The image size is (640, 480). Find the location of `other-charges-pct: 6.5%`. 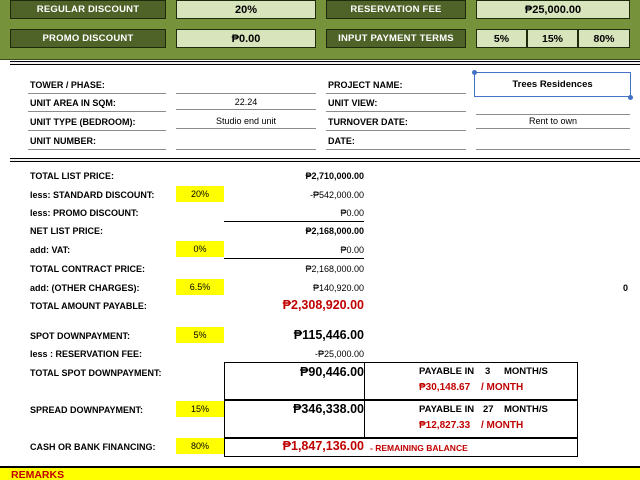

other-charges-pct: 6.5% is located at coordinates (200, 287).